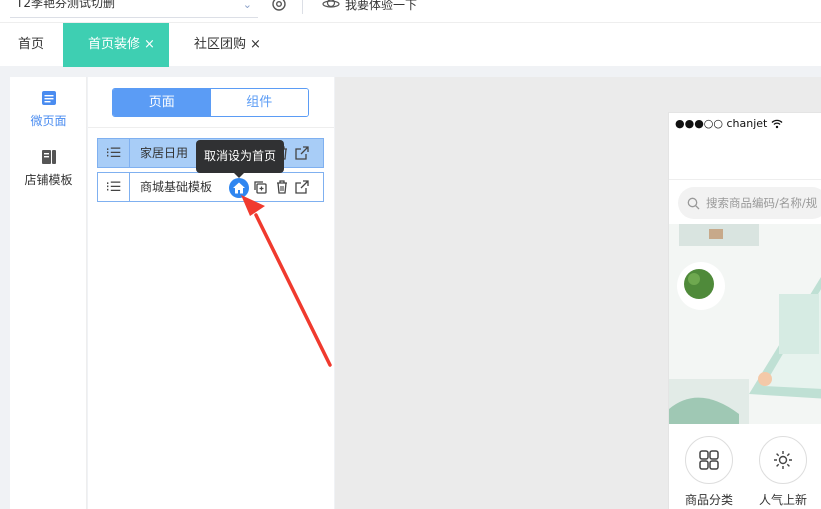 The width and height of the screenshot is (821, 509). I want to click on category-item: 商品分类, so click(709, 472).